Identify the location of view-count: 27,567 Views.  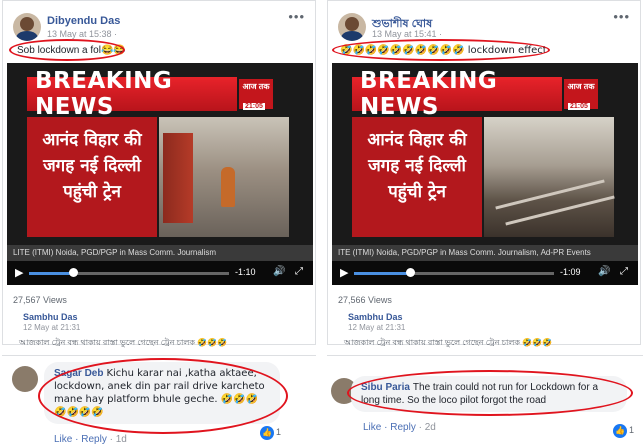
(40, 300).